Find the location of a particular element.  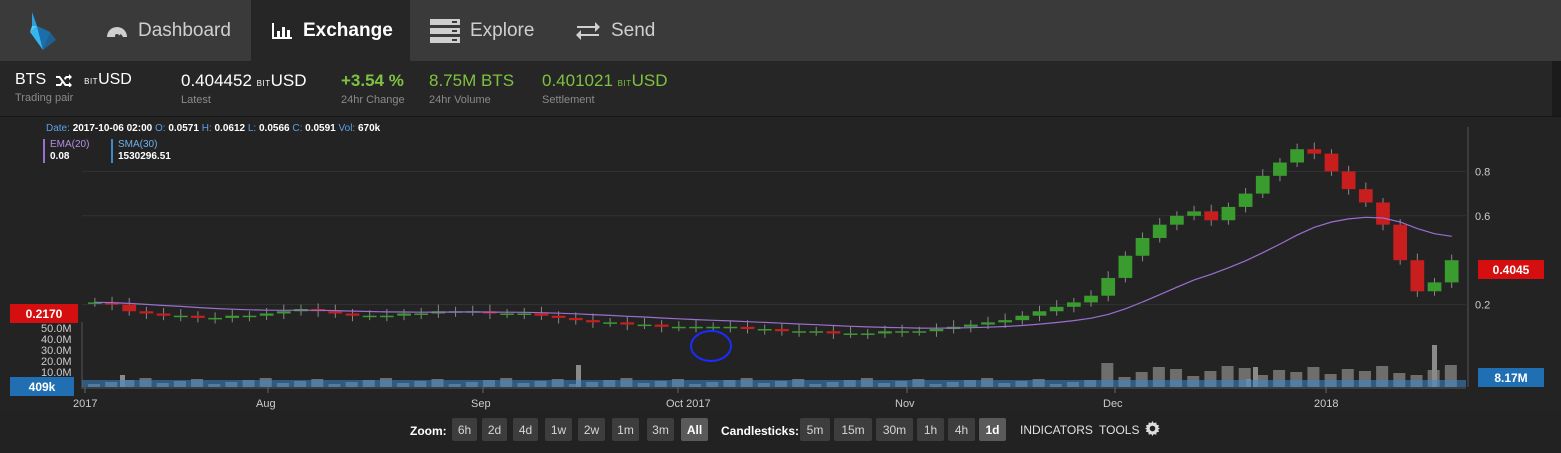

price-axis-tick-label: 0.8 is located at coordinates (1482, 172).